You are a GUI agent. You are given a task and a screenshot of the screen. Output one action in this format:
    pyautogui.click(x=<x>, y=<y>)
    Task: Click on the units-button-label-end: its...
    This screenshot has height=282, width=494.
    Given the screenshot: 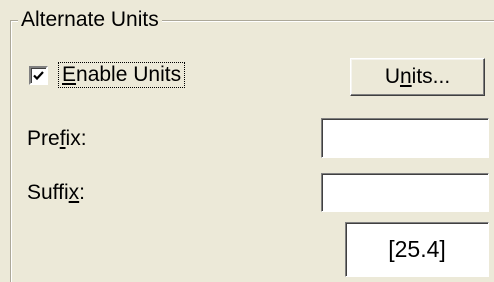 What is the action you would take?
    pyautogui.click(x=431, y=76)
    